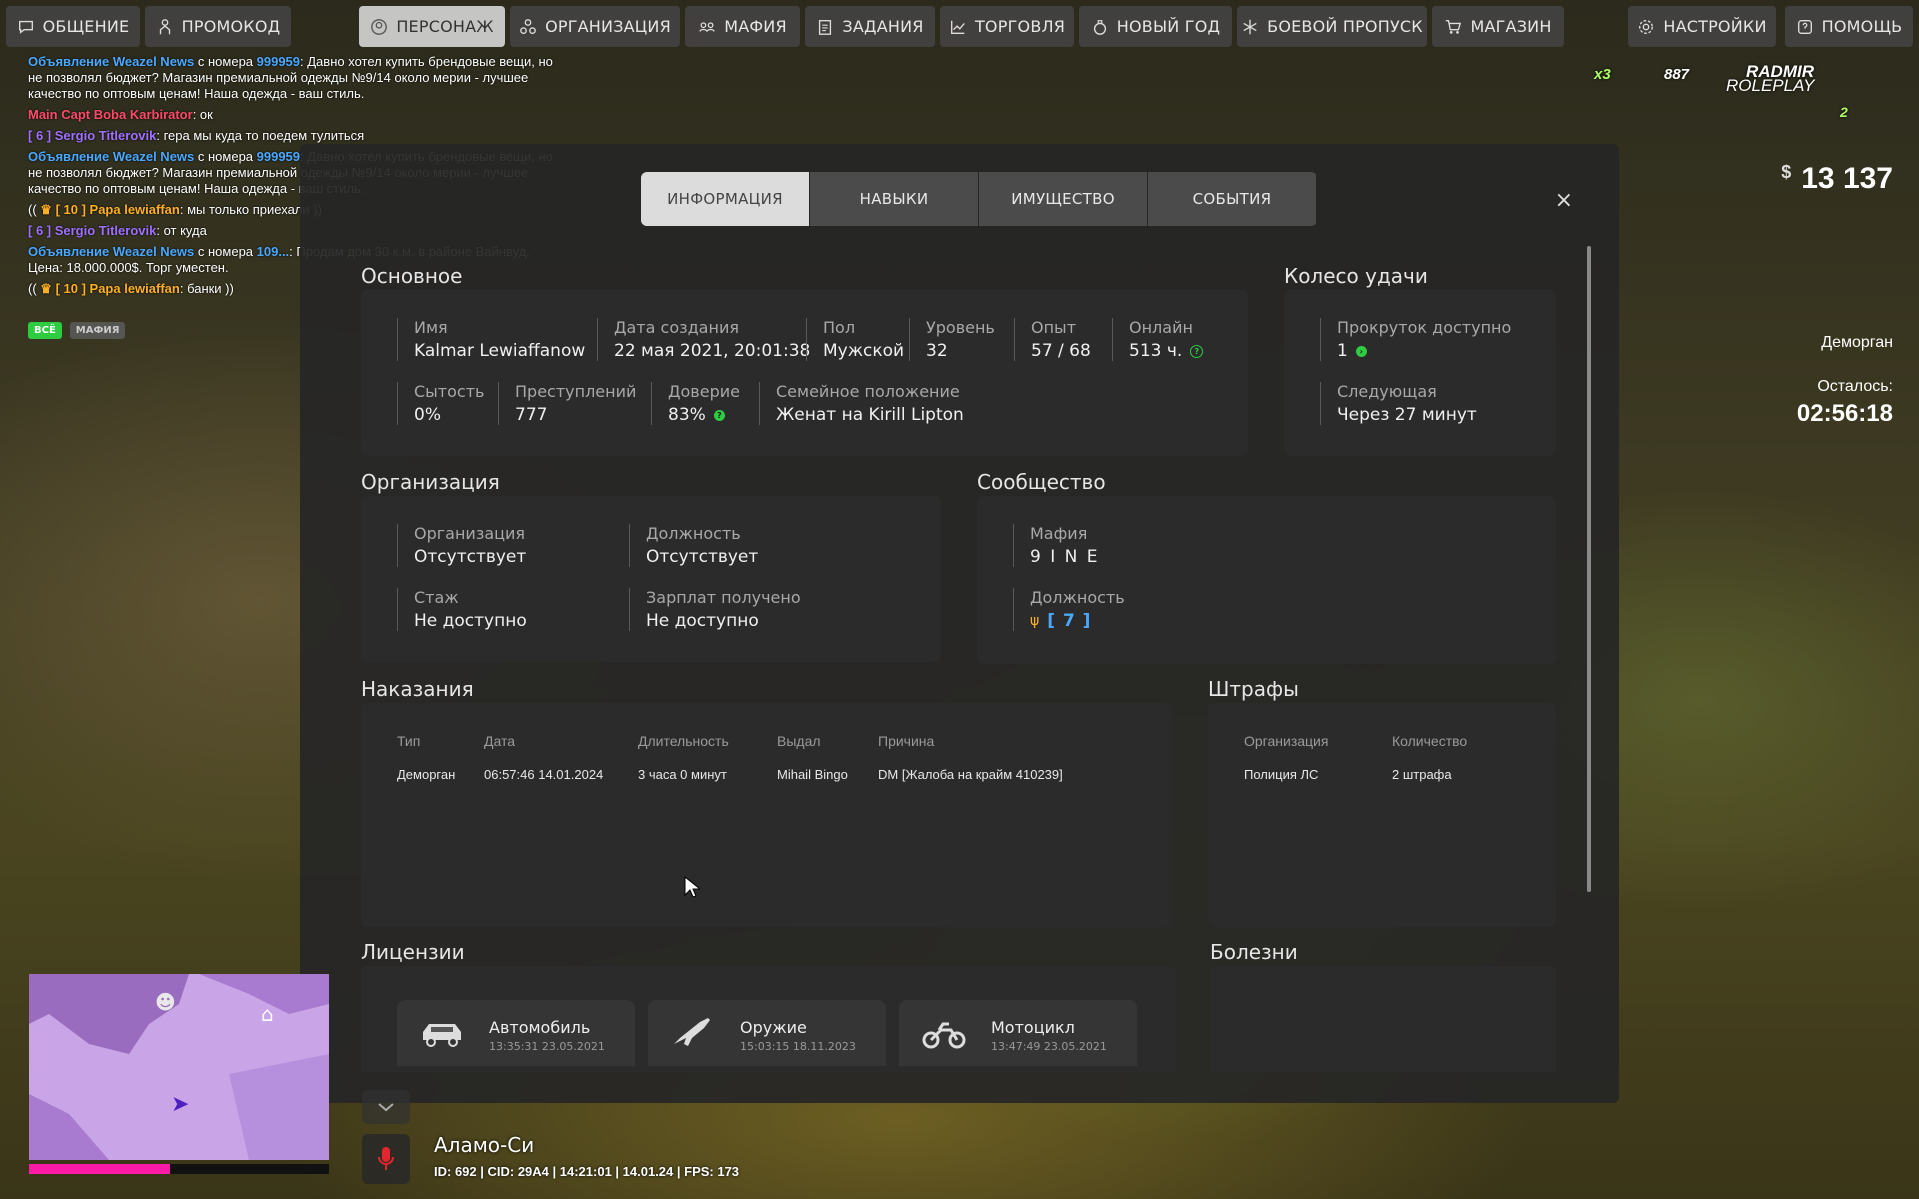 Image resolution: width=1919 pixels, height=1199 pixels. Describe the element at coordinates (1804, 26) in the screenshot. I see `help-icon` at that location.